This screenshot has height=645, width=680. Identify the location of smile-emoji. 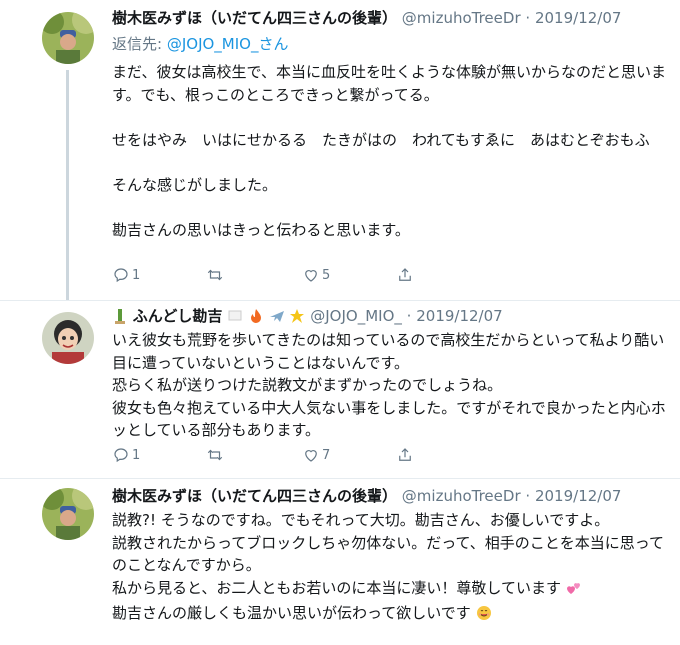
(484, 616).